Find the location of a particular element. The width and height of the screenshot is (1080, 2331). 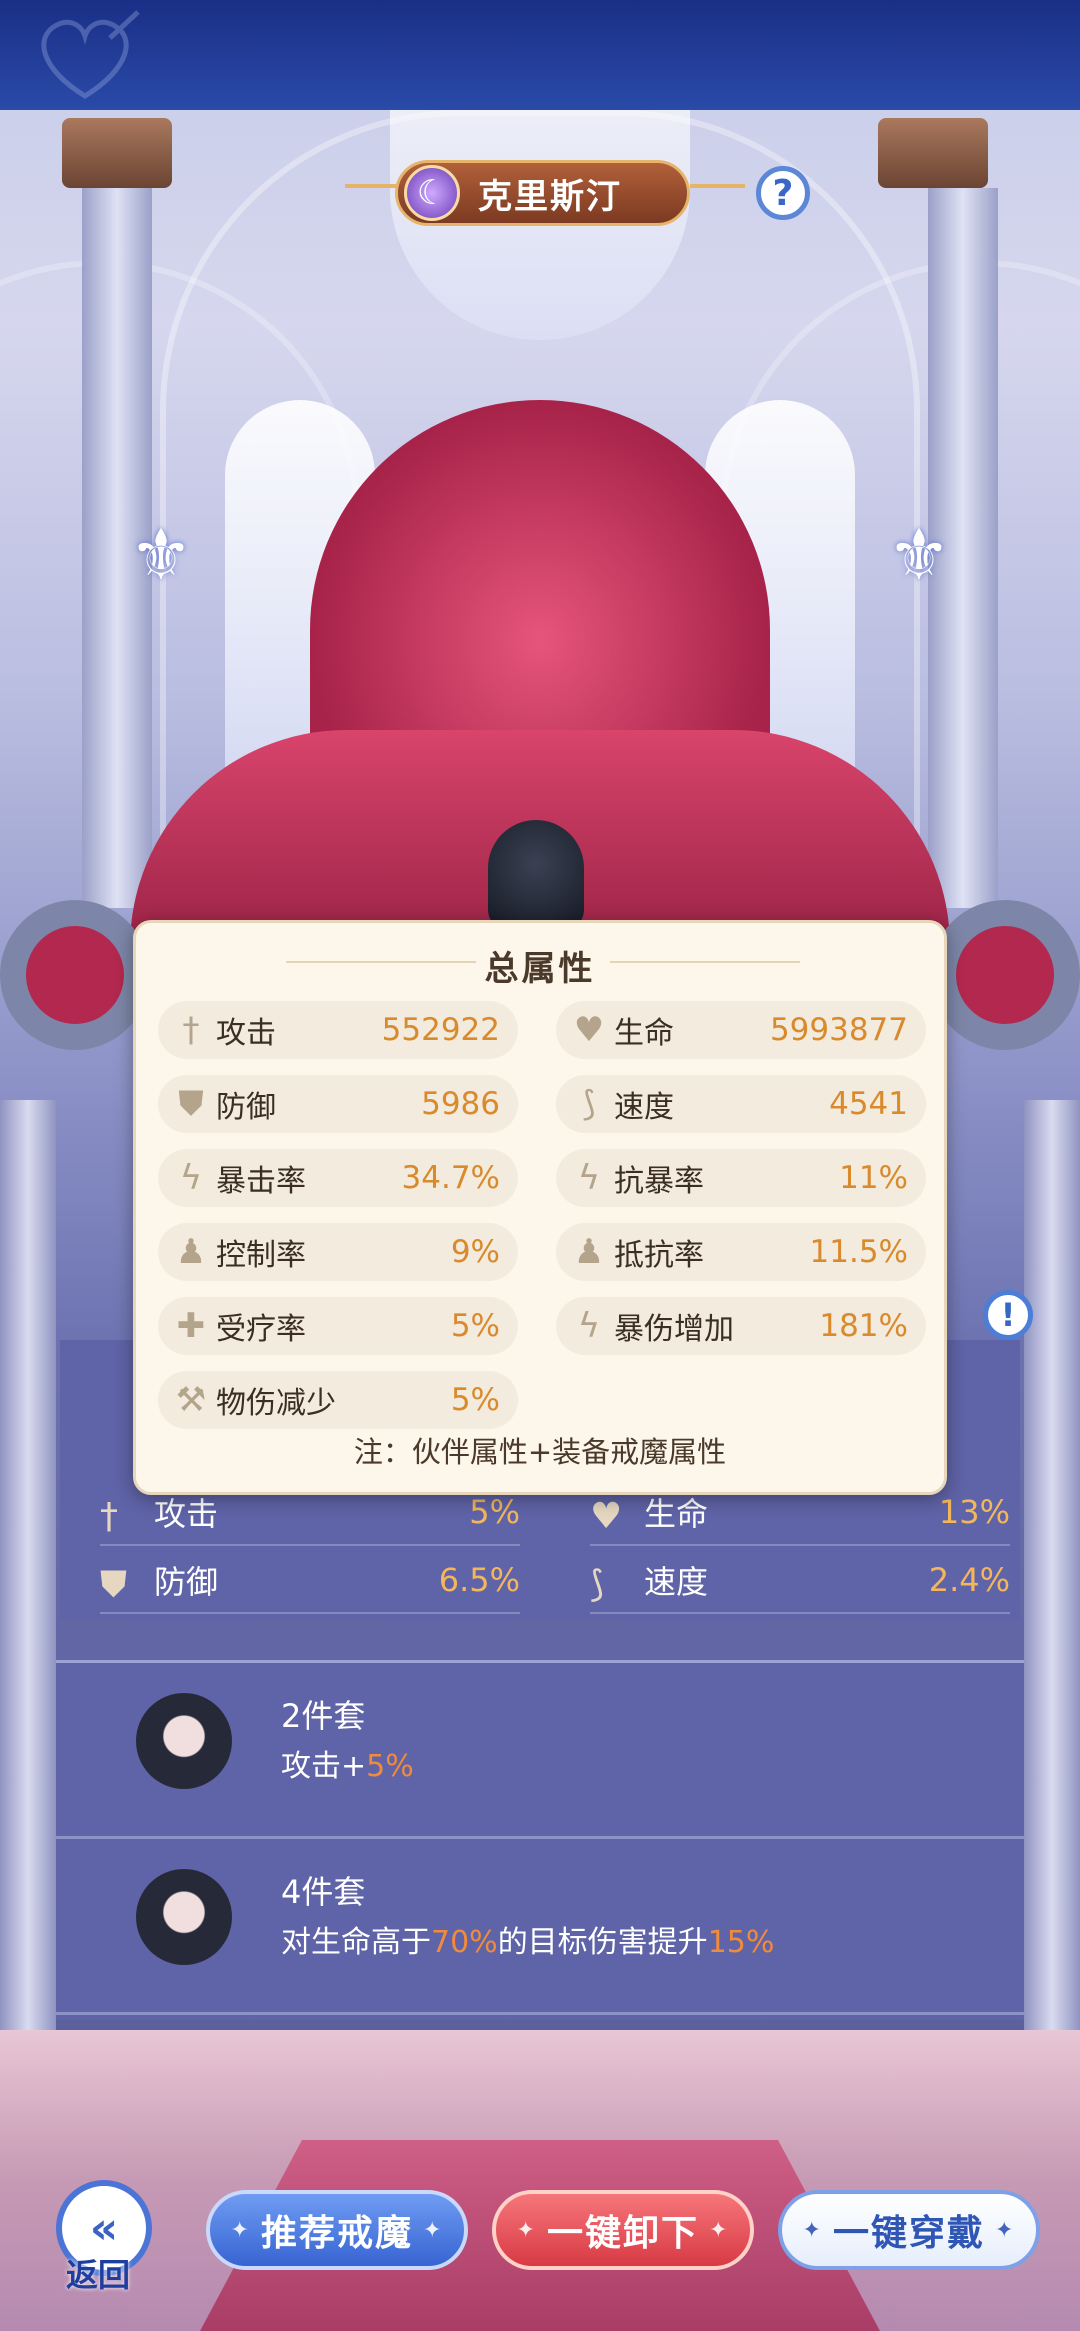

stat-value: 4541 is located at coordinates (868, 1104).